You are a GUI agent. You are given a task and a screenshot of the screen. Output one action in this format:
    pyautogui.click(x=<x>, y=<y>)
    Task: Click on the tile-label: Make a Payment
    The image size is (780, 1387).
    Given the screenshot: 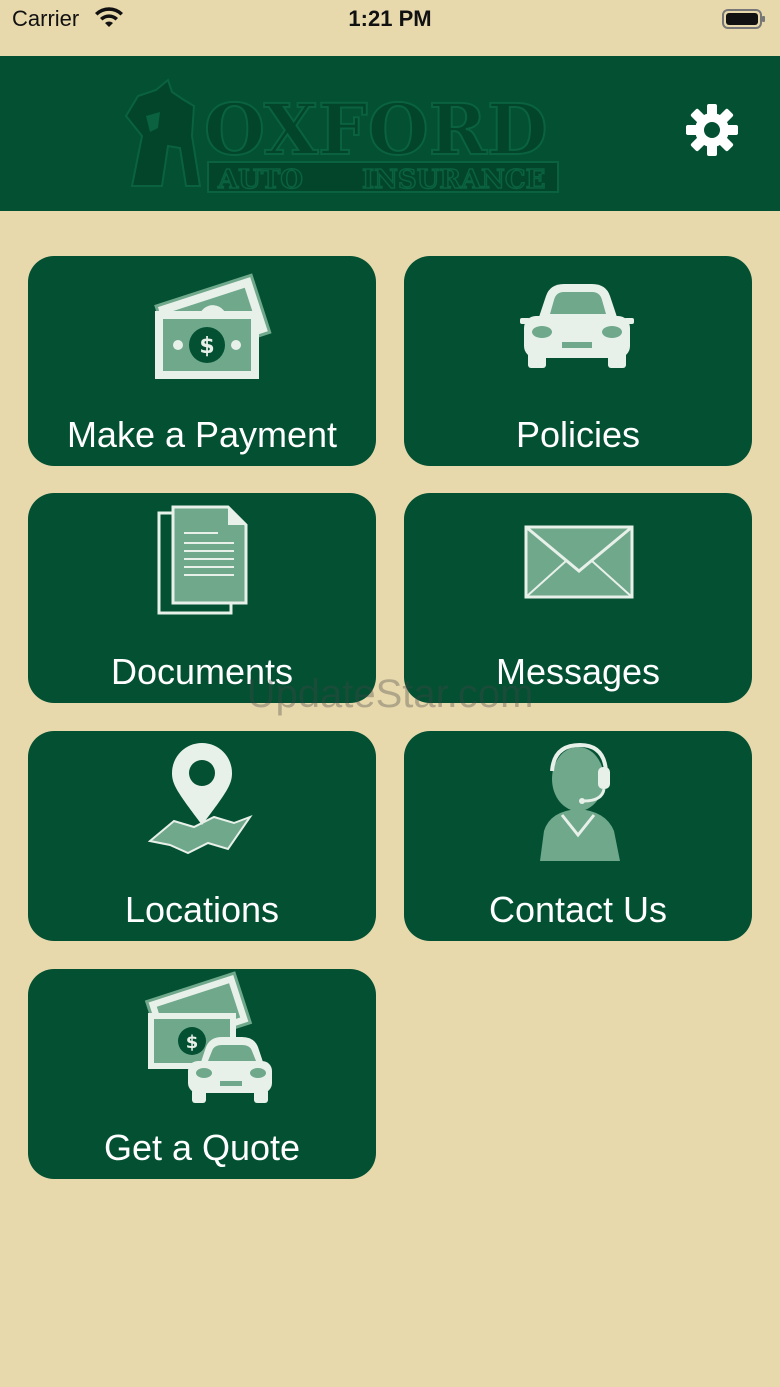 What is the action you would take?
    pyautogui.click(x=202, y=434)
    